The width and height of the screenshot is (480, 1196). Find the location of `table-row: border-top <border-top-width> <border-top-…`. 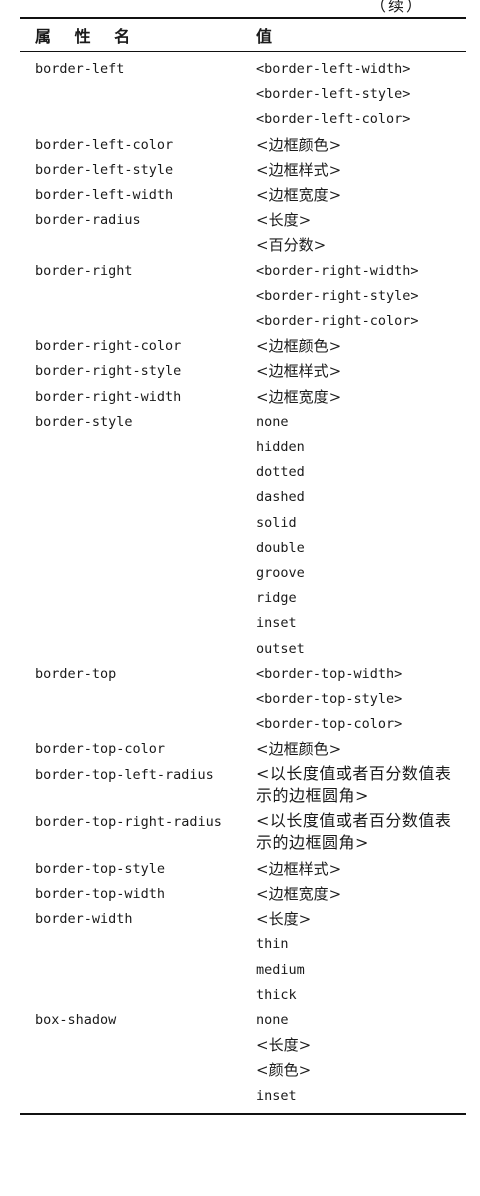

table-row: border-top <border-top-width> <border-top-… is located at coordinates (243, 700).